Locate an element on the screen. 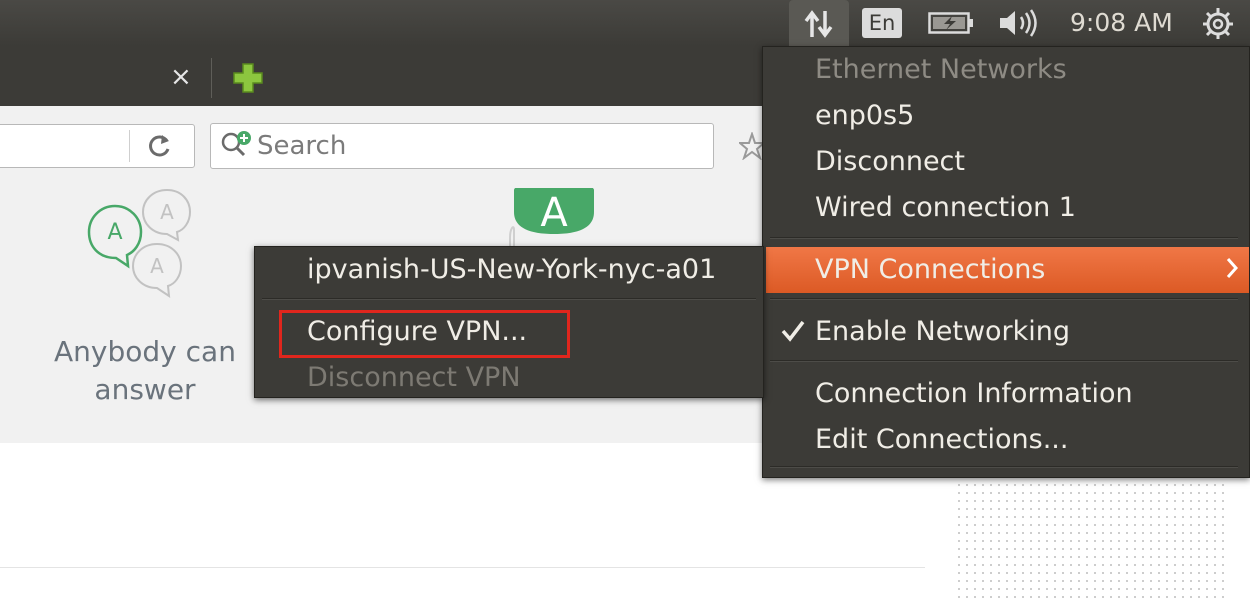  network-arrows-icon is located at coordinates (818, 24).